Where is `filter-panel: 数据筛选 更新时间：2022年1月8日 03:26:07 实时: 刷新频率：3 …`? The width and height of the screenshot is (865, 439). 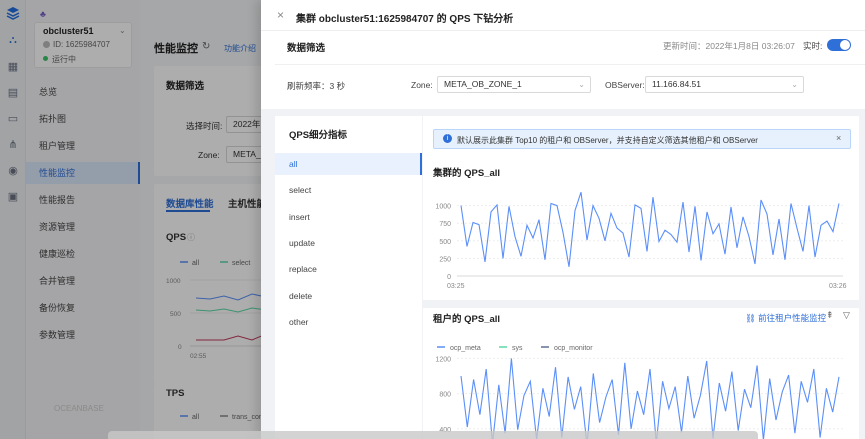
filter-panel: 数据筛选 更新时间：2022年1月8日 03:26:07 实时: 刷新频率：3 … is located at coordinates (570, 71).